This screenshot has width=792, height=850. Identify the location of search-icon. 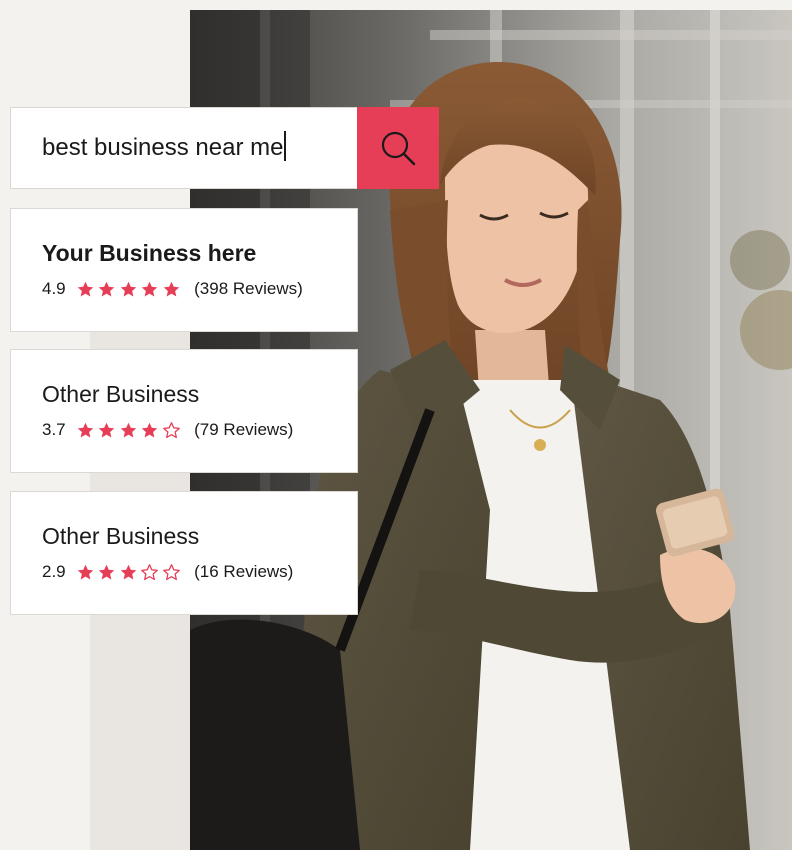
(398, 148).